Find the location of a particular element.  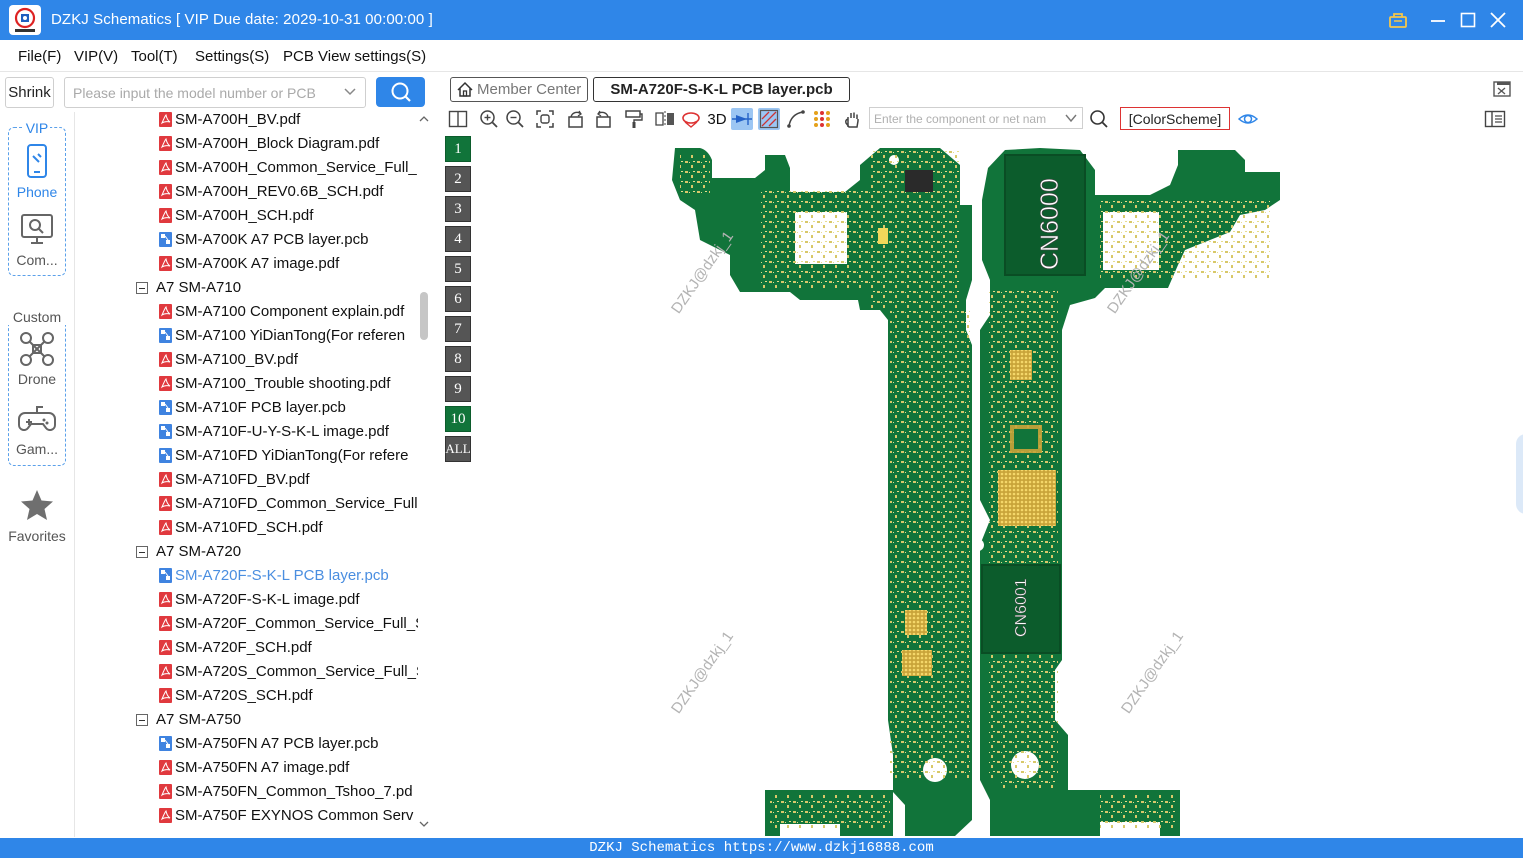

tree-group-label: A7 SM-A710 is located at coordinates (199, 287).